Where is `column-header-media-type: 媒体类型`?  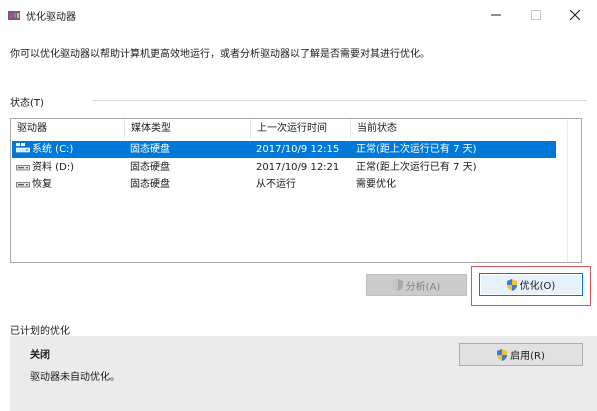
column-header-media-type: 媒体类型 is located at coordinates (188, 129).